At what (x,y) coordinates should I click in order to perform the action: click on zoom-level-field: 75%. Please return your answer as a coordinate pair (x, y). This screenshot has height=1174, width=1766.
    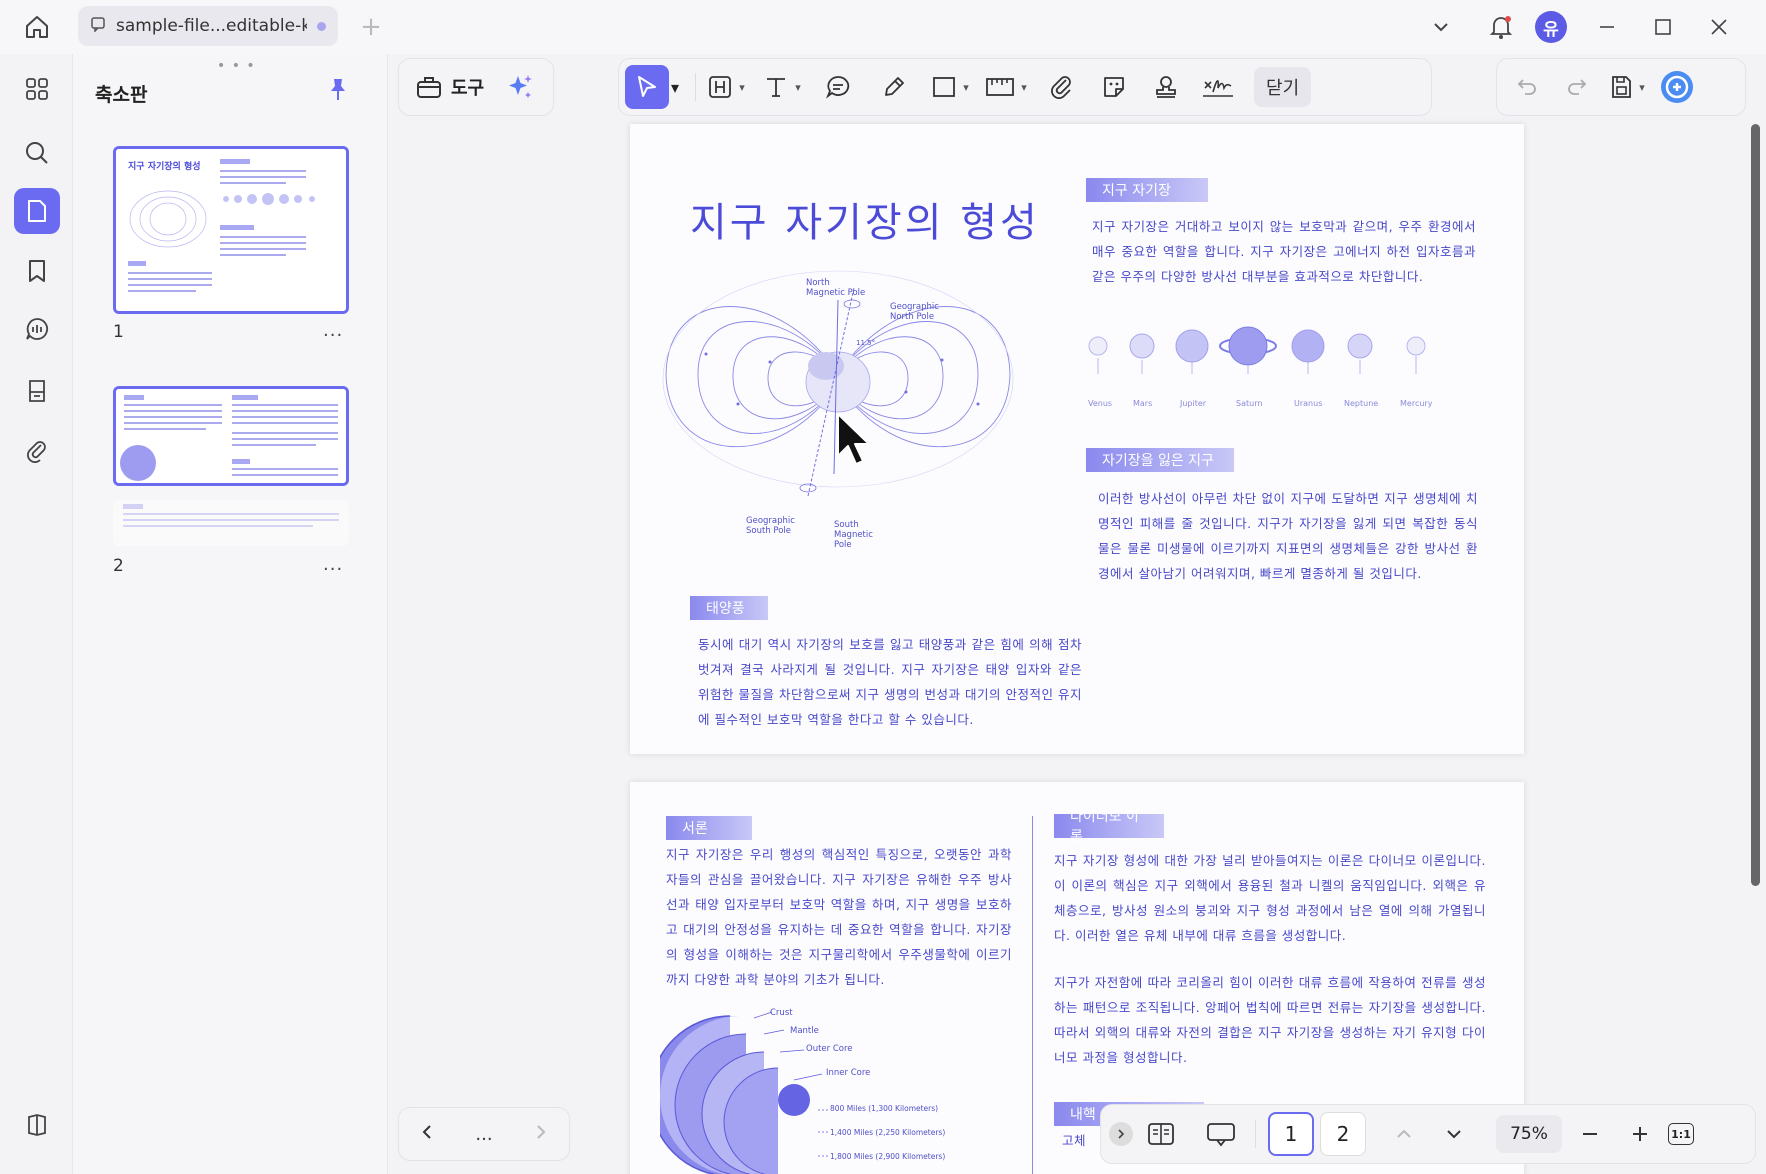
    Looking at the image, I should click on (1529, 1134).